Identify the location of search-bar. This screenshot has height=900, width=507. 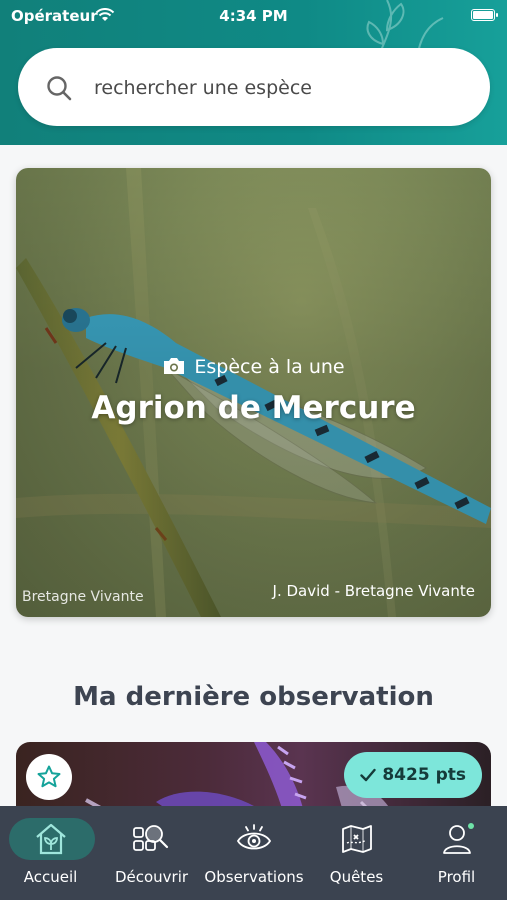
(254, 87).